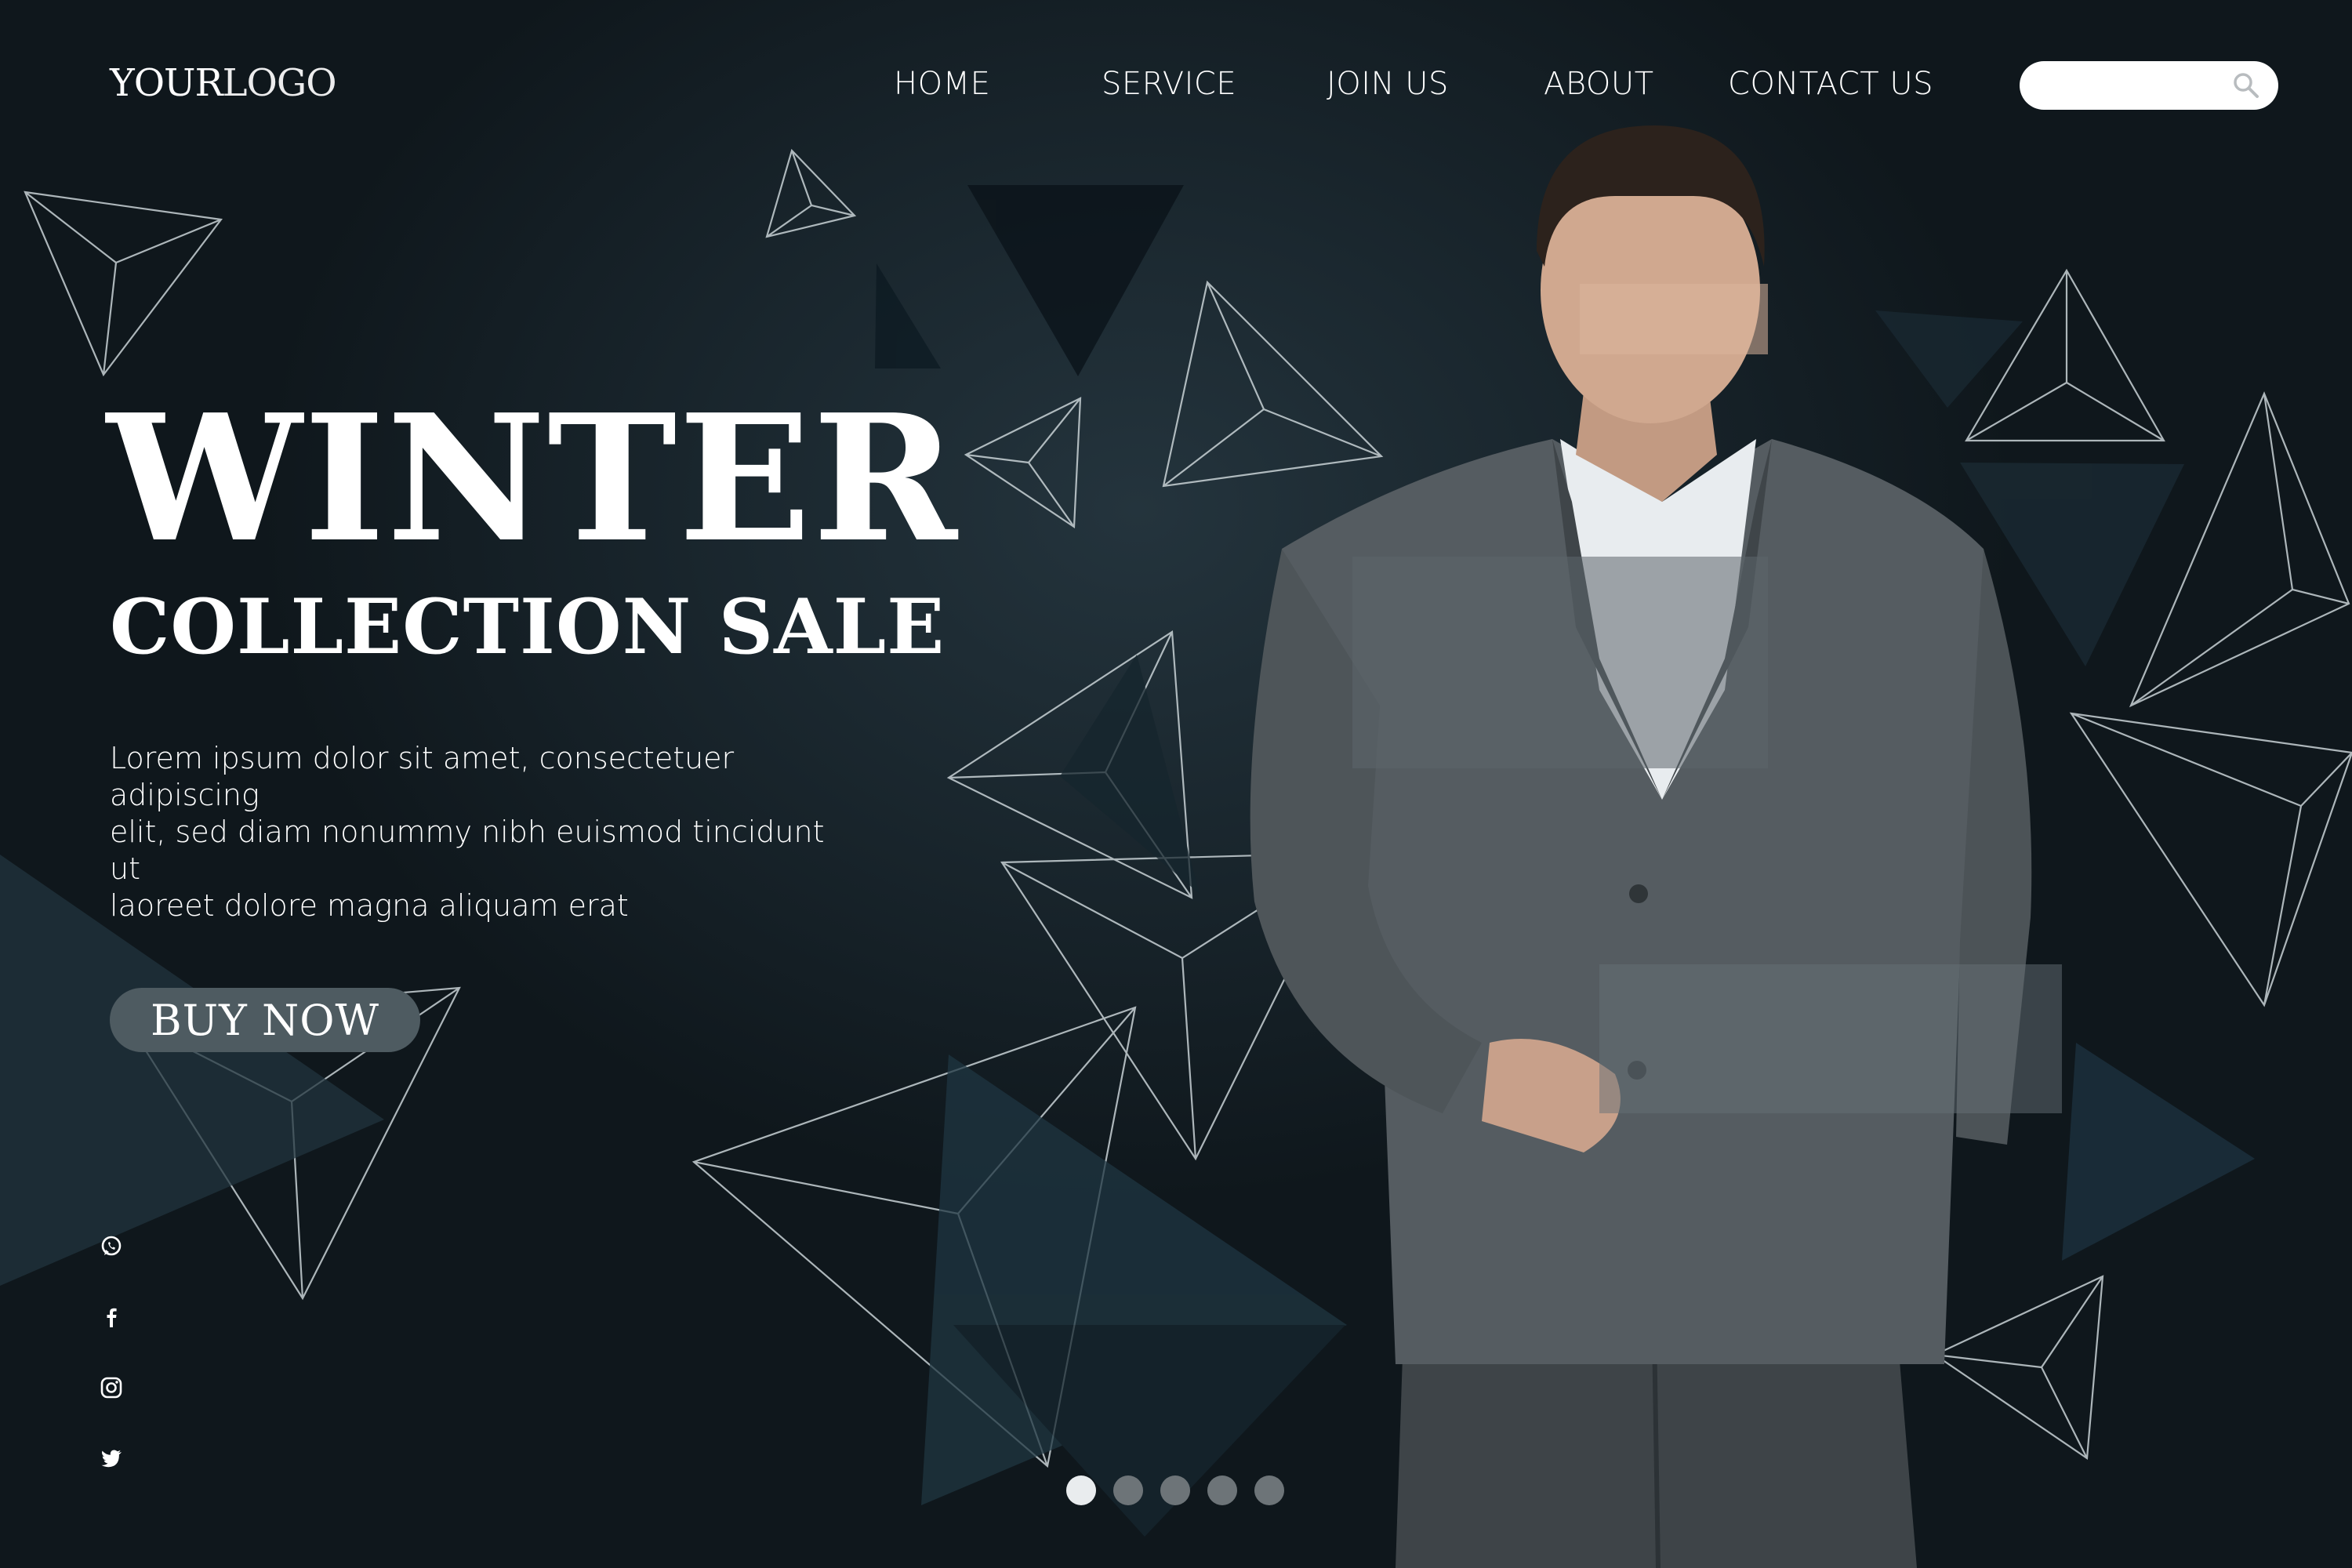 The width and height of the screenshot is (2352, 1568). Describe the element at coordinates (279, 83) in the screenshot. I see `logo-thin: LOGO` at that location.